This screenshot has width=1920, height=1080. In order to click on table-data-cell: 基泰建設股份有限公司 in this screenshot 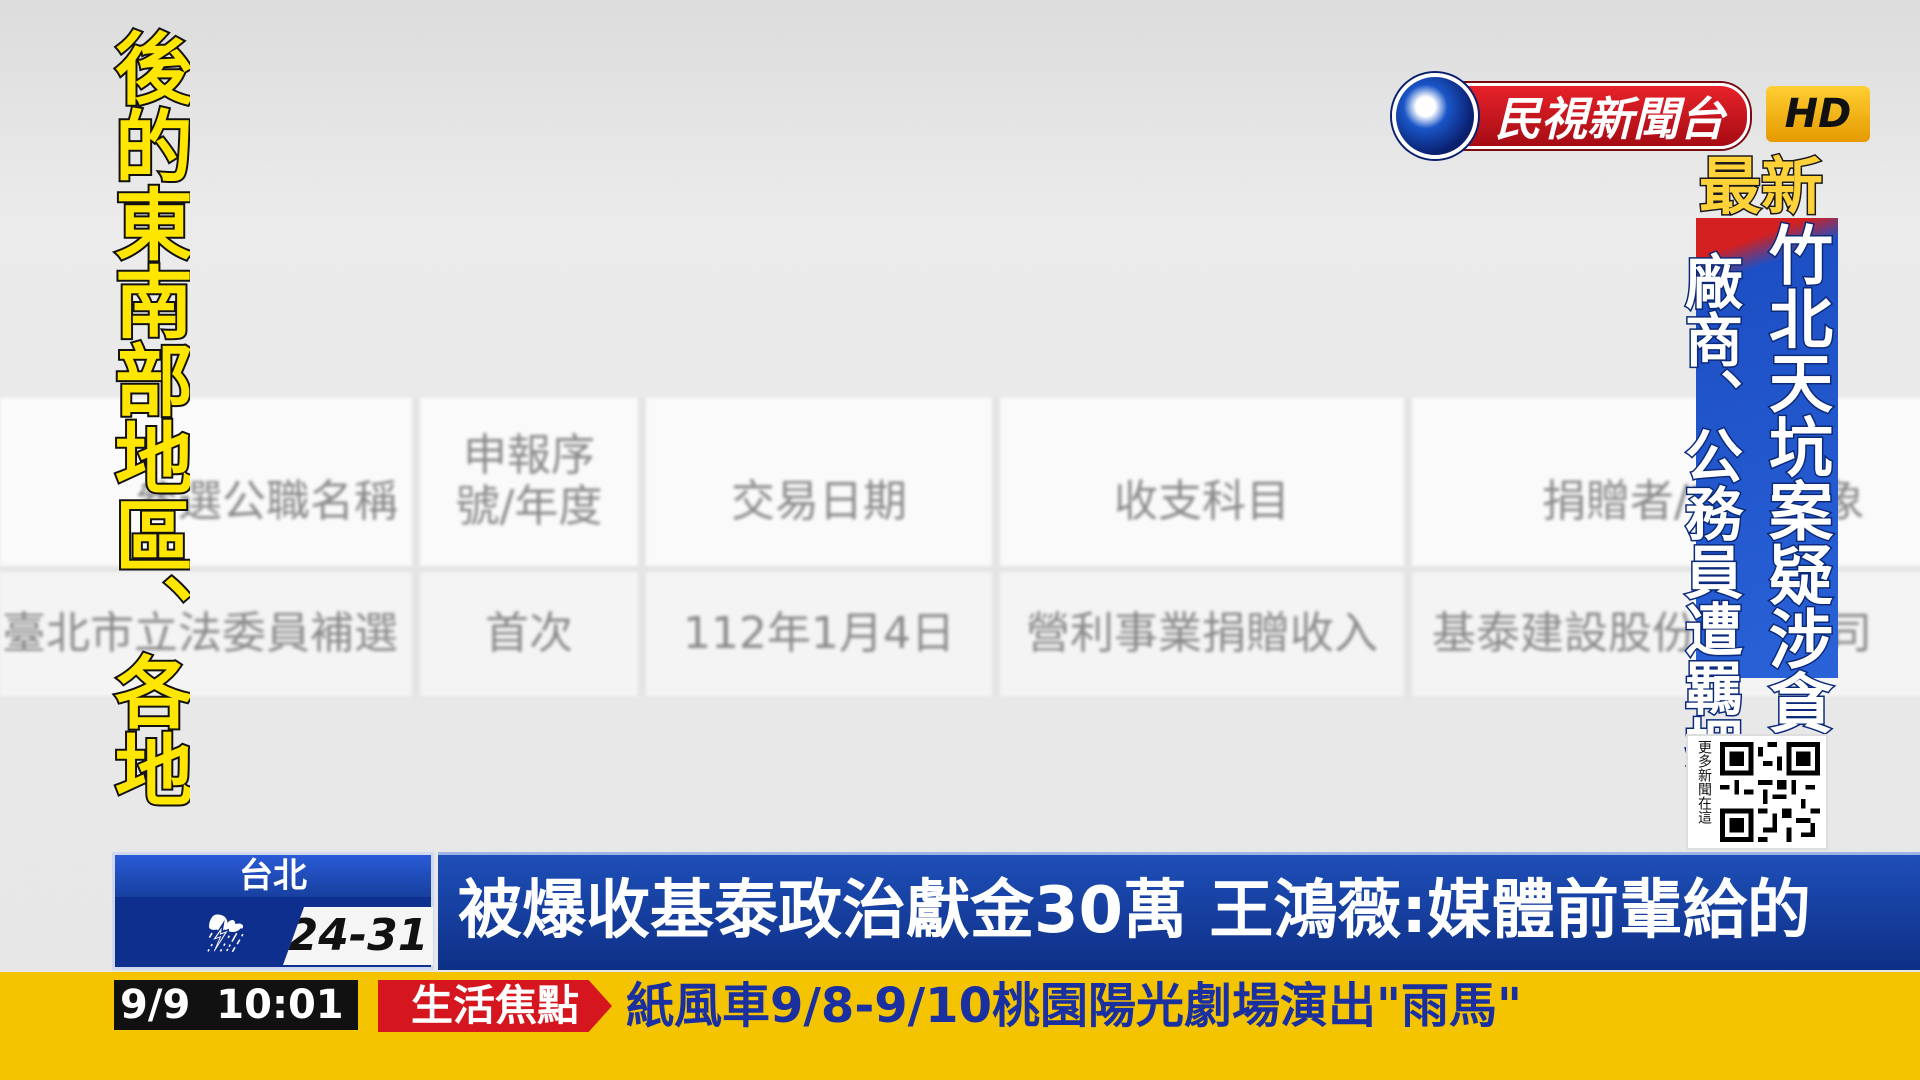, I will do `click(1666, 634)`.